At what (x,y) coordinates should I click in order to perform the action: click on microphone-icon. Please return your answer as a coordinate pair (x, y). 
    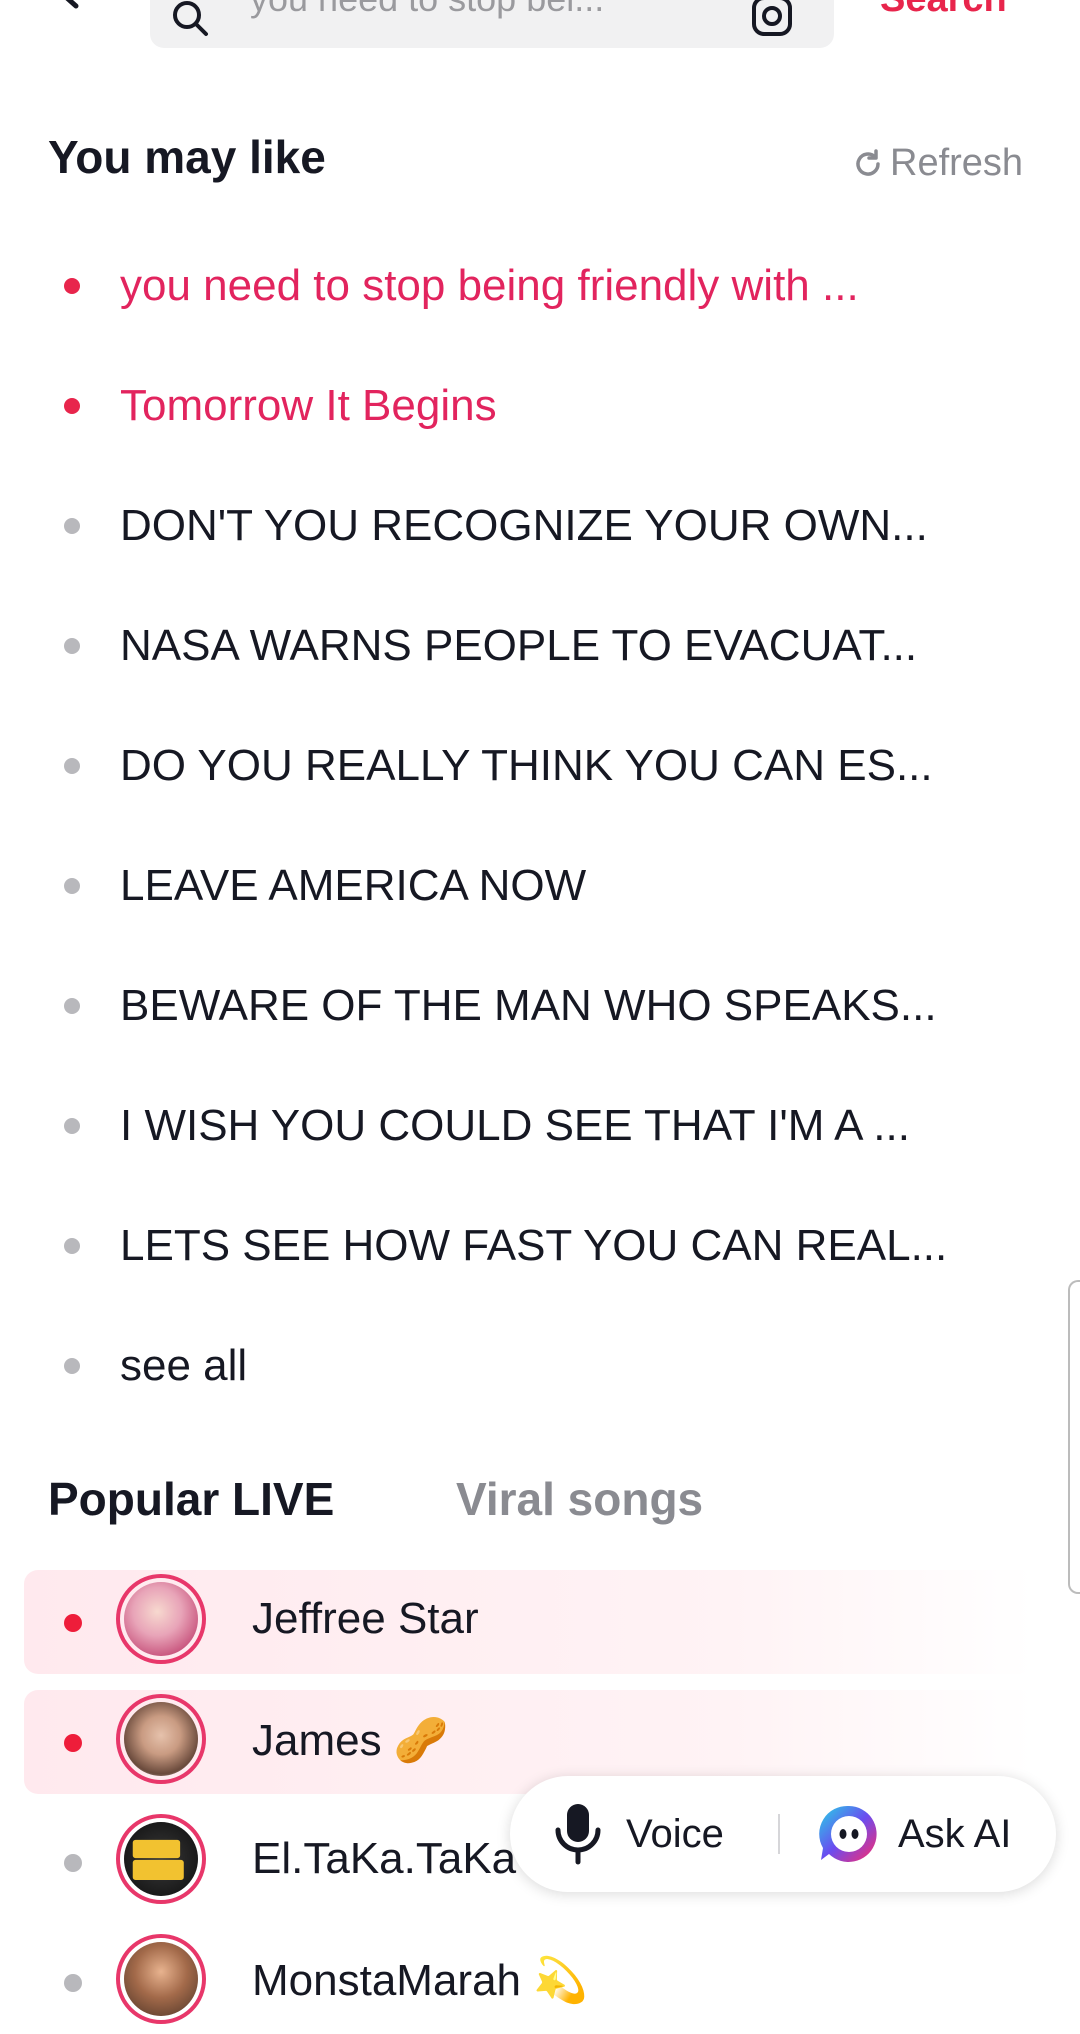
    Looking at the image, I should click on (578, 1834).